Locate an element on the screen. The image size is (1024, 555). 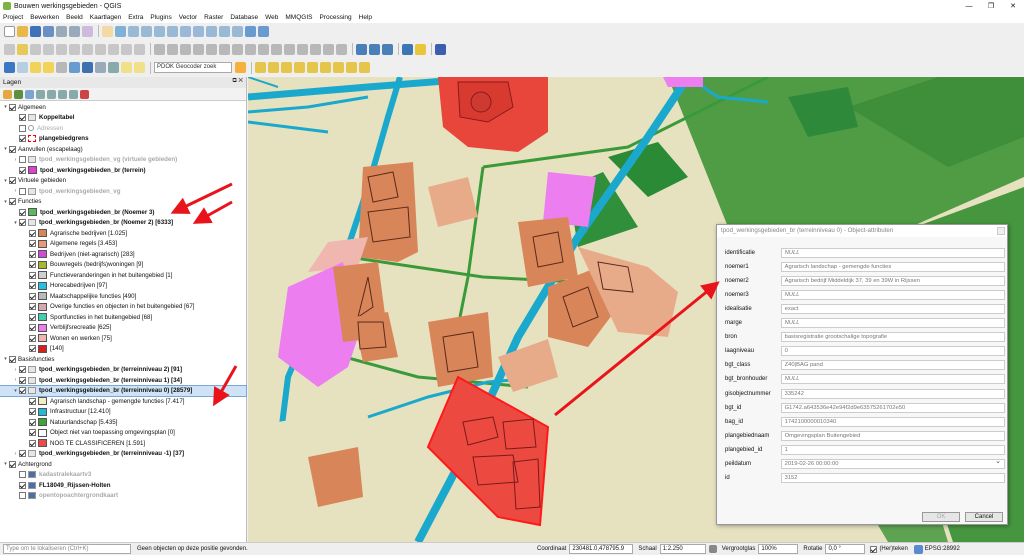
redo-icon is located at coordinates (139, 49).